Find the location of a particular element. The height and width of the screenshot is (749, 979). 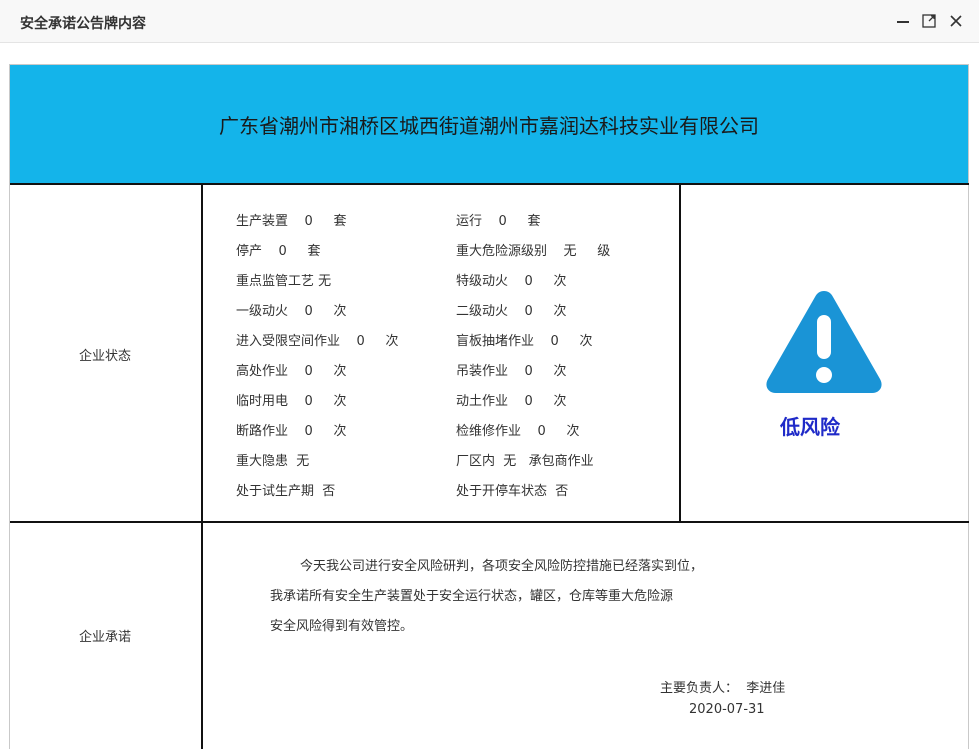

status-item: 进入受限空间作业 0 次 is located at coordinates (317, 341).